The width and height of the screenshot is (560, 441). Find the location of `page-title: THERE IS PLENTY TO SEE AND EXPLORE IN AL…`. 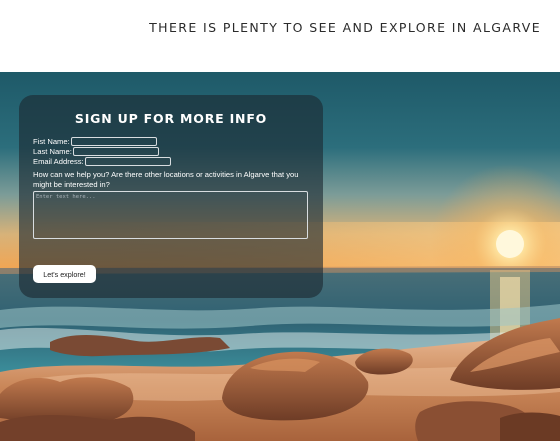

page-title: THERE IS PLENTY TO SEE AND EXPLORE IN AL… is located at coordinates (345, 27).